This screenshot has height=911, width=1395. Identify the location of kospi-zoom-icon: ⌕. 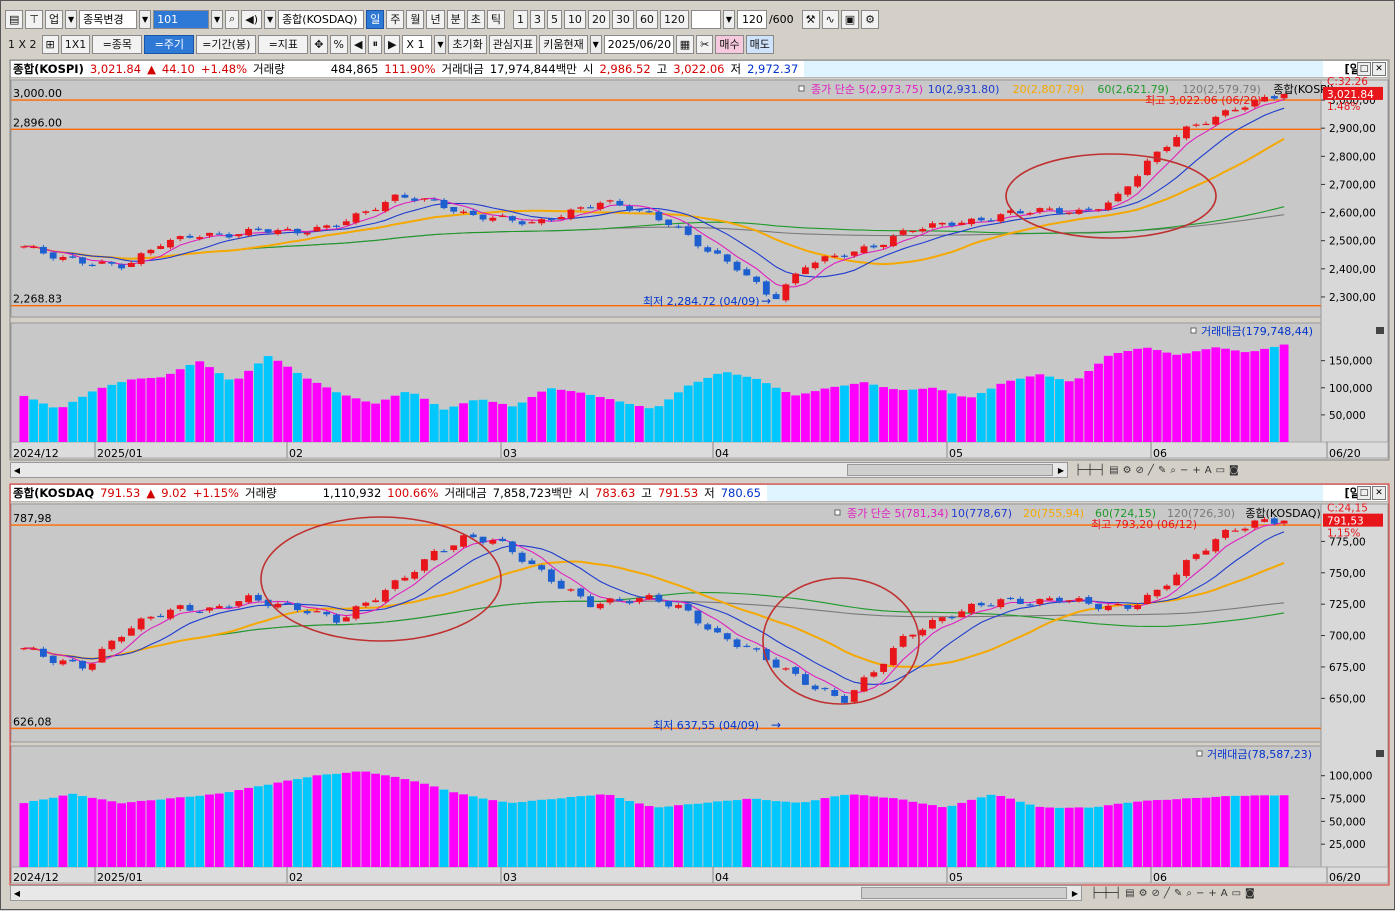
(1173, 470).